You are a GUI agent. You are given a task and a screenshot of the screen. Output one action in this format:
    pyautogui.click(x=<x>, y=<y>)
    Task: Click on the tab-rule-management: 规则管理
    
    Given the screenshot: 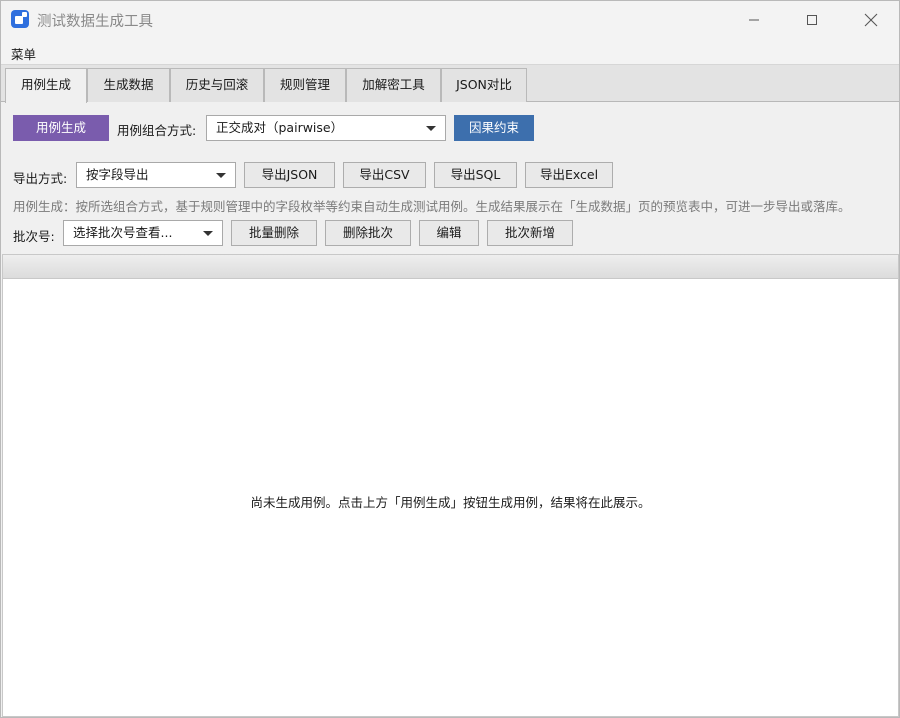 What is the action you would take?
    pyautogui.click(x=305, y=85)
    